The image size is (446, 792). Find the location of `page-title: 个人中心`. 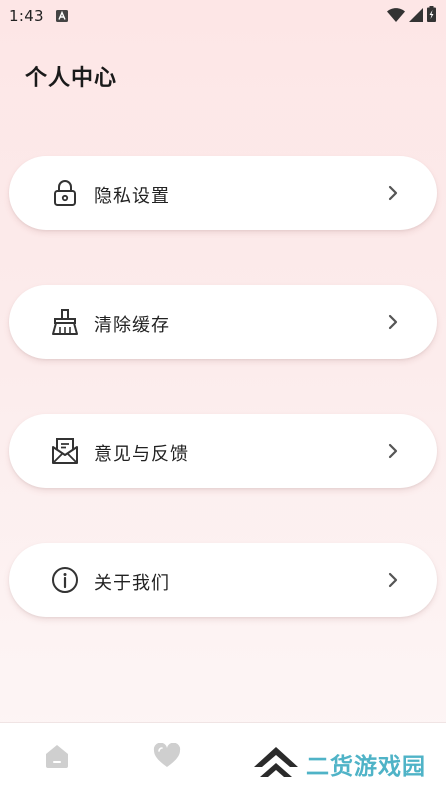

page-title: 个人中心 is located at coordinates (71, 78).